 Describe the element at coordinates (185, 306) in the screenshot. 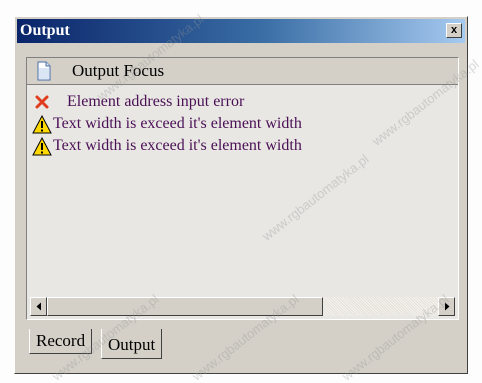

I see `scrollbar-thumb` at that location.